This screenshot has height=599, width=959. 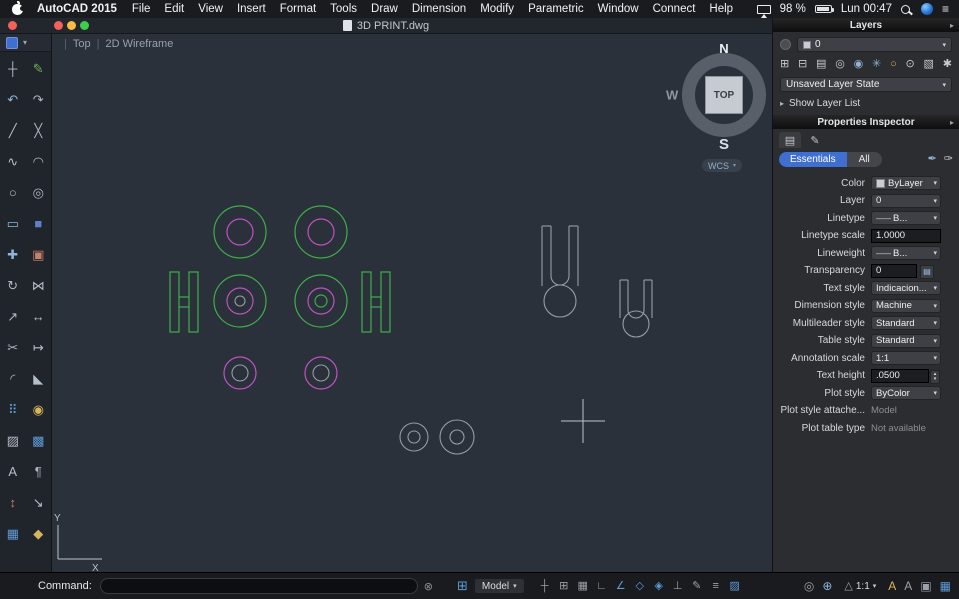 I want to click on annotation-visibility-icon: A, so click(x=892, y=586).